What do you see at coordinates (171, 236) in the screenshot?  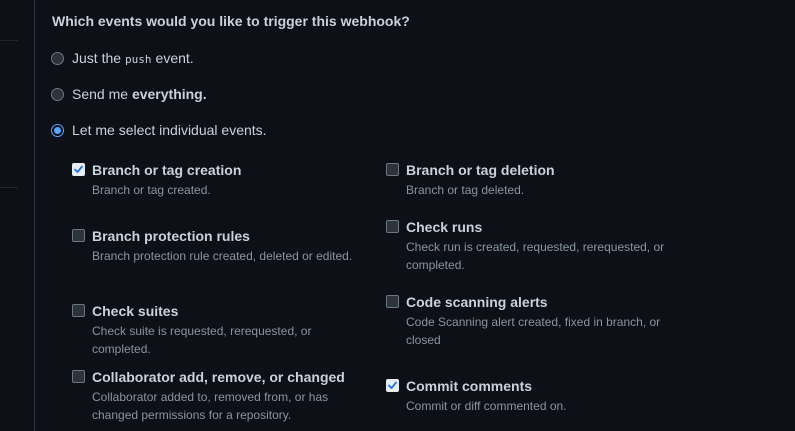 I see `event-label: Branch protection rules` at bounding box center [171, 236].